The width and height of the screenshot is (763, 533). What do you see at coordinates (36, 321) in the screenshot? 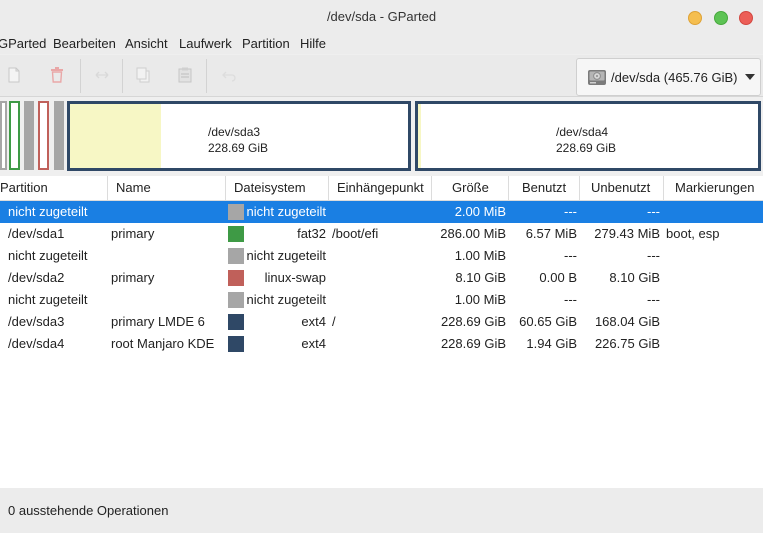
I see `cell-partition: /dev/sda3` at bounding box center [36, 321].